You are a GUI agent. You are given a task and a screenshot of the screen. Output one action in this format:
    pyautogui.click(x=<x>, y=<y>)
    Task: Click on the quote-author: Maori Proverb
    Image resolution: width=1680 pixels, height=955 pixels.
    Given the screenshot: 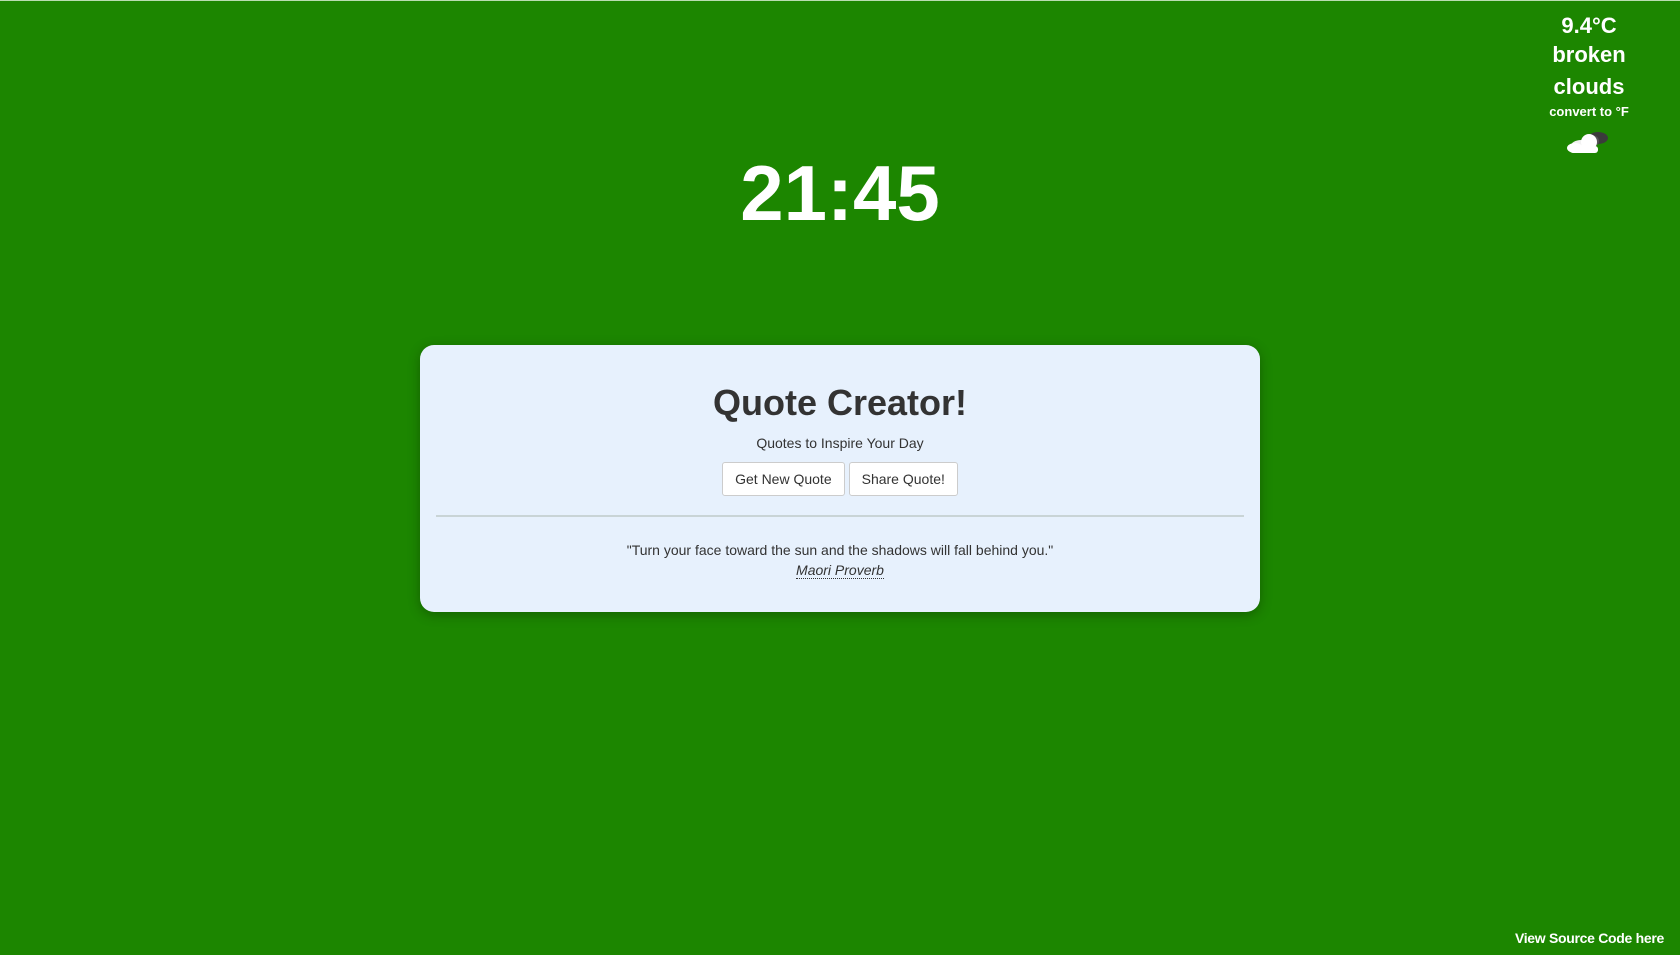 What is the action you would take?
    pyautogui.click(x=840, y=570)
    